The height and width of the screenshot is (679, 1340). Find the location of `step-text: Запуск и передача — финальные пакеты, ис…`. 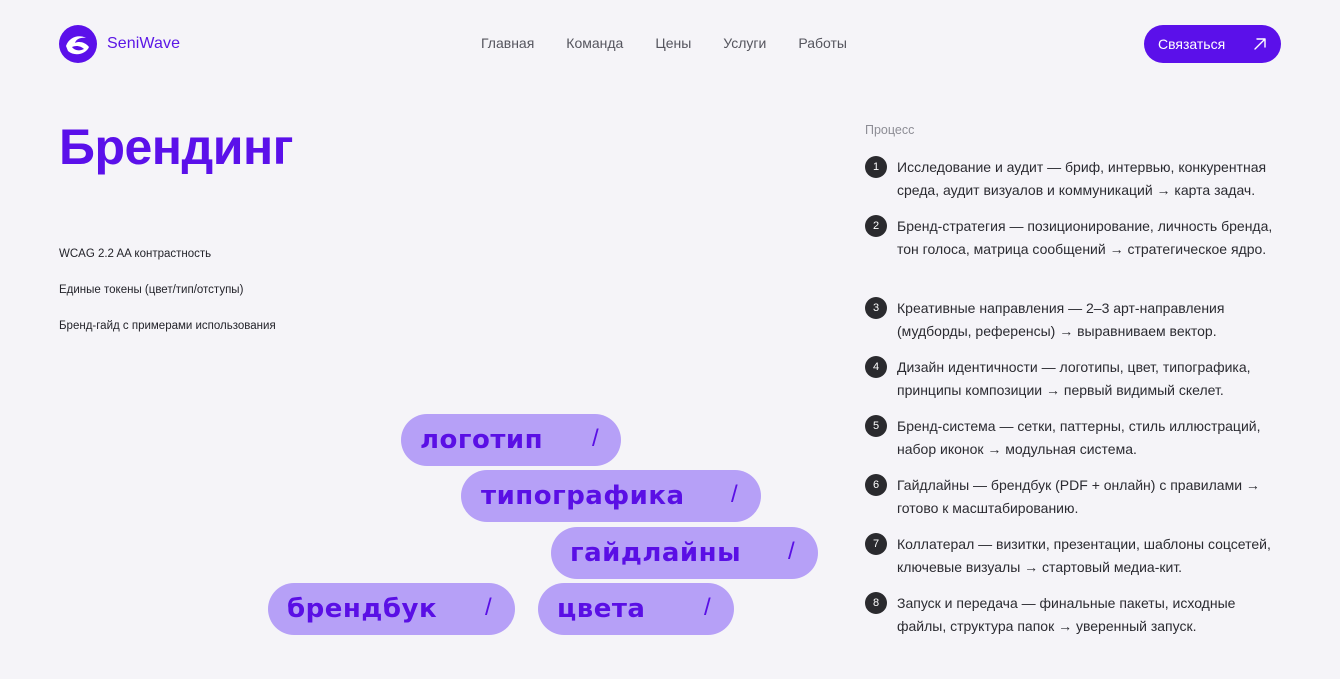

step-text: Запуск и передача — финальные пакеты, ис… is located at coordinates (1066, 614).